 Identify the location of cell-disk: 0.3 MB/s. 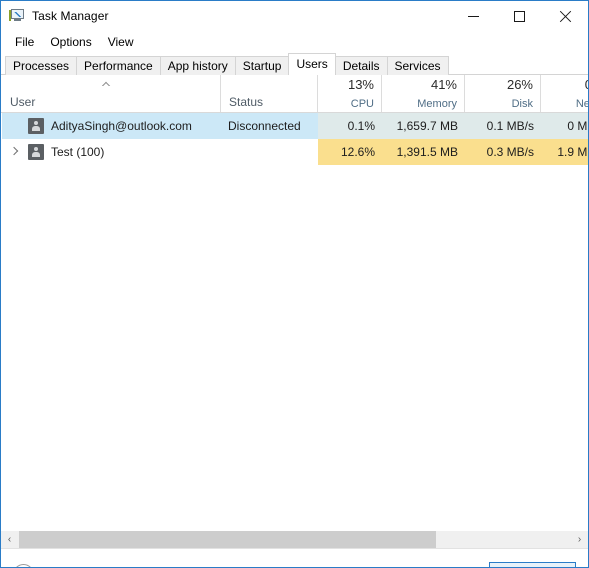
(503, 152).